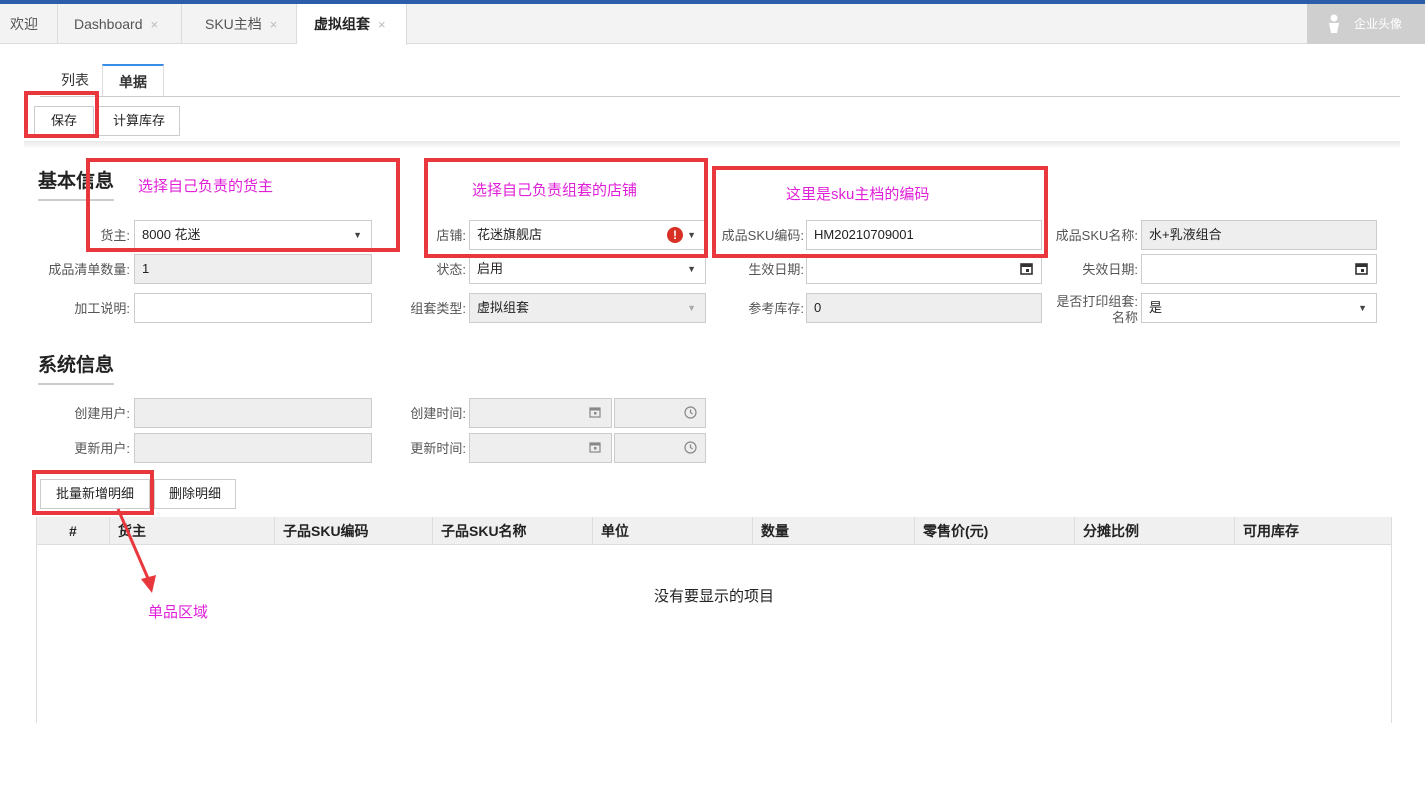 This screenshot has width=1425, height=802. What do you see at coordinates (115, 235) in the screenshot?
I see `owner-label: 货主:` at bounding box center [115, 235].